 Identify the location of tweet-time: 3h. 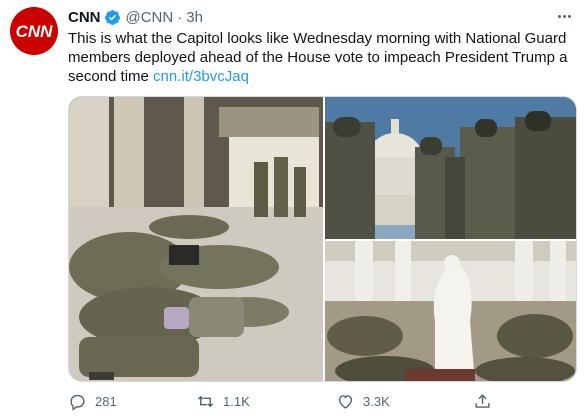
(194, 17).